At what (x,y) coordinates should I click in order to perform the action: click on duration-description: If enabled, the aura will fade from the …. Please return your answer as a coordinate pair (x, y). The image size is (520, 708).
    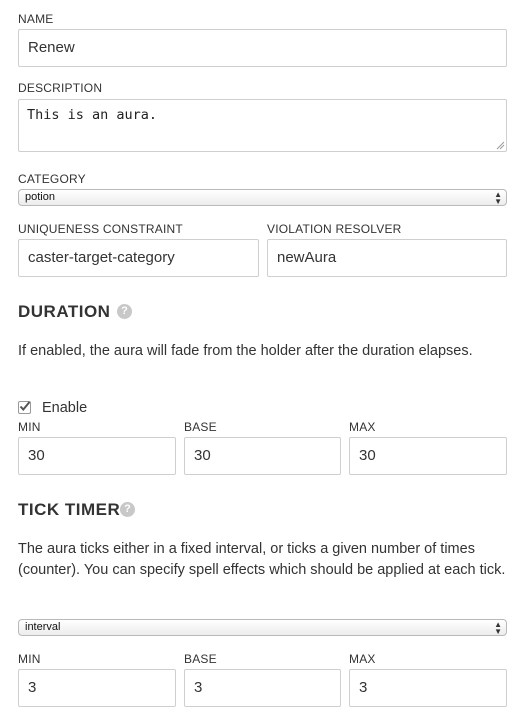
    Looking at the image, I should click on (245, 351).